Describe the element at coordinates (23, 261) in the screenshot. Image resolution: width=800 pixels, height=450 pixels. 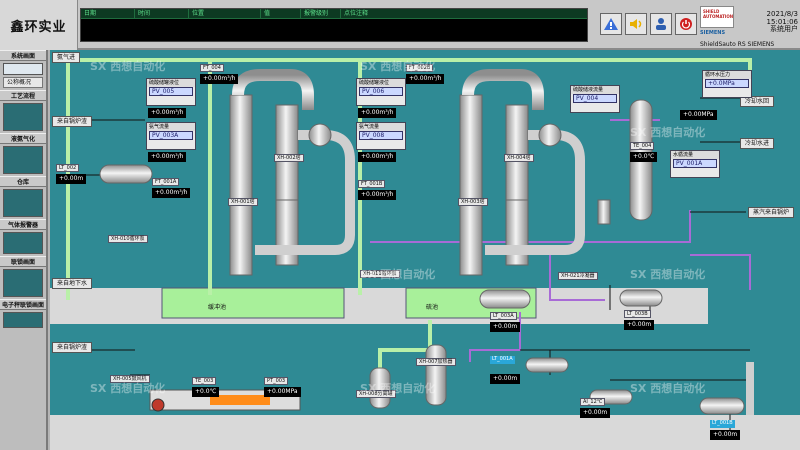
I see `nav-section-interlock: 联锁画面` at that location.